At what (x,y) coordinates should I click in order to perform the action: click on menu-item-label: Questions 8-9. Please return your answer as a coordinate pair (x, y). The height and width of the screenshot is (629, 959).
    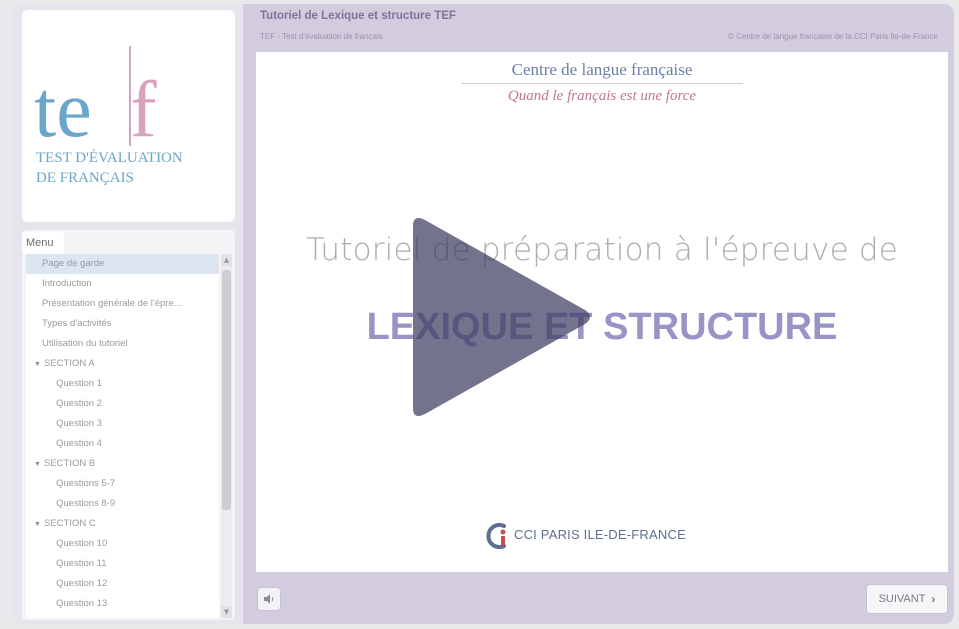
    Looking at the image, I should click on (86, 503).